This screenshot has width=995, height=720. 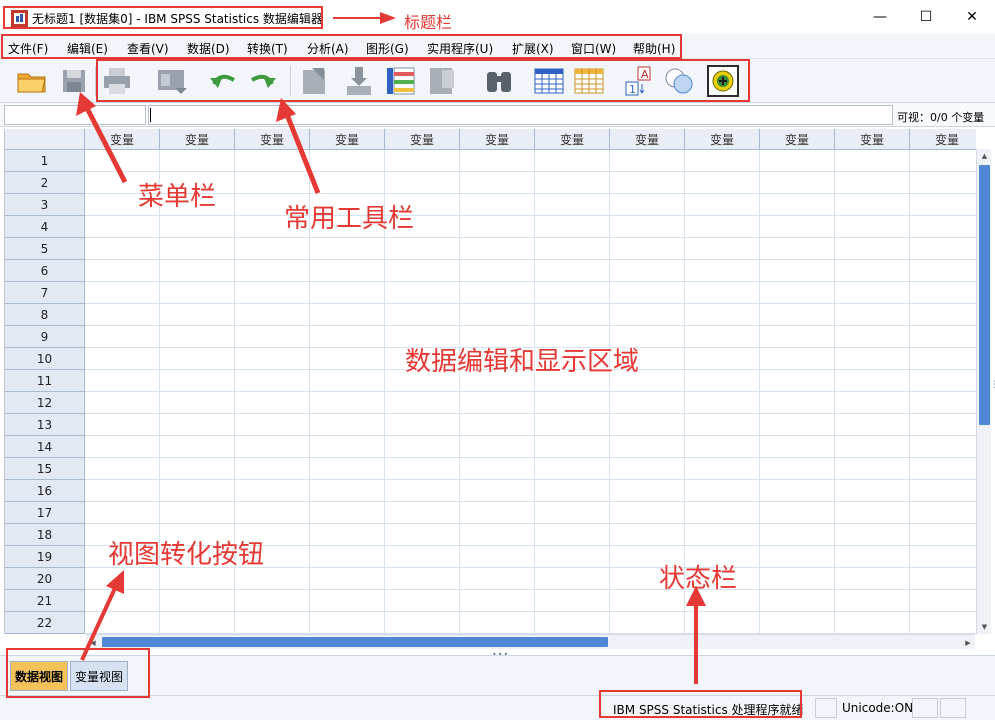 What do you see at coordinates (39, 676) in the screenshot?
I see `tab-data-view: 数据视图` at bounding box center [39, 676].